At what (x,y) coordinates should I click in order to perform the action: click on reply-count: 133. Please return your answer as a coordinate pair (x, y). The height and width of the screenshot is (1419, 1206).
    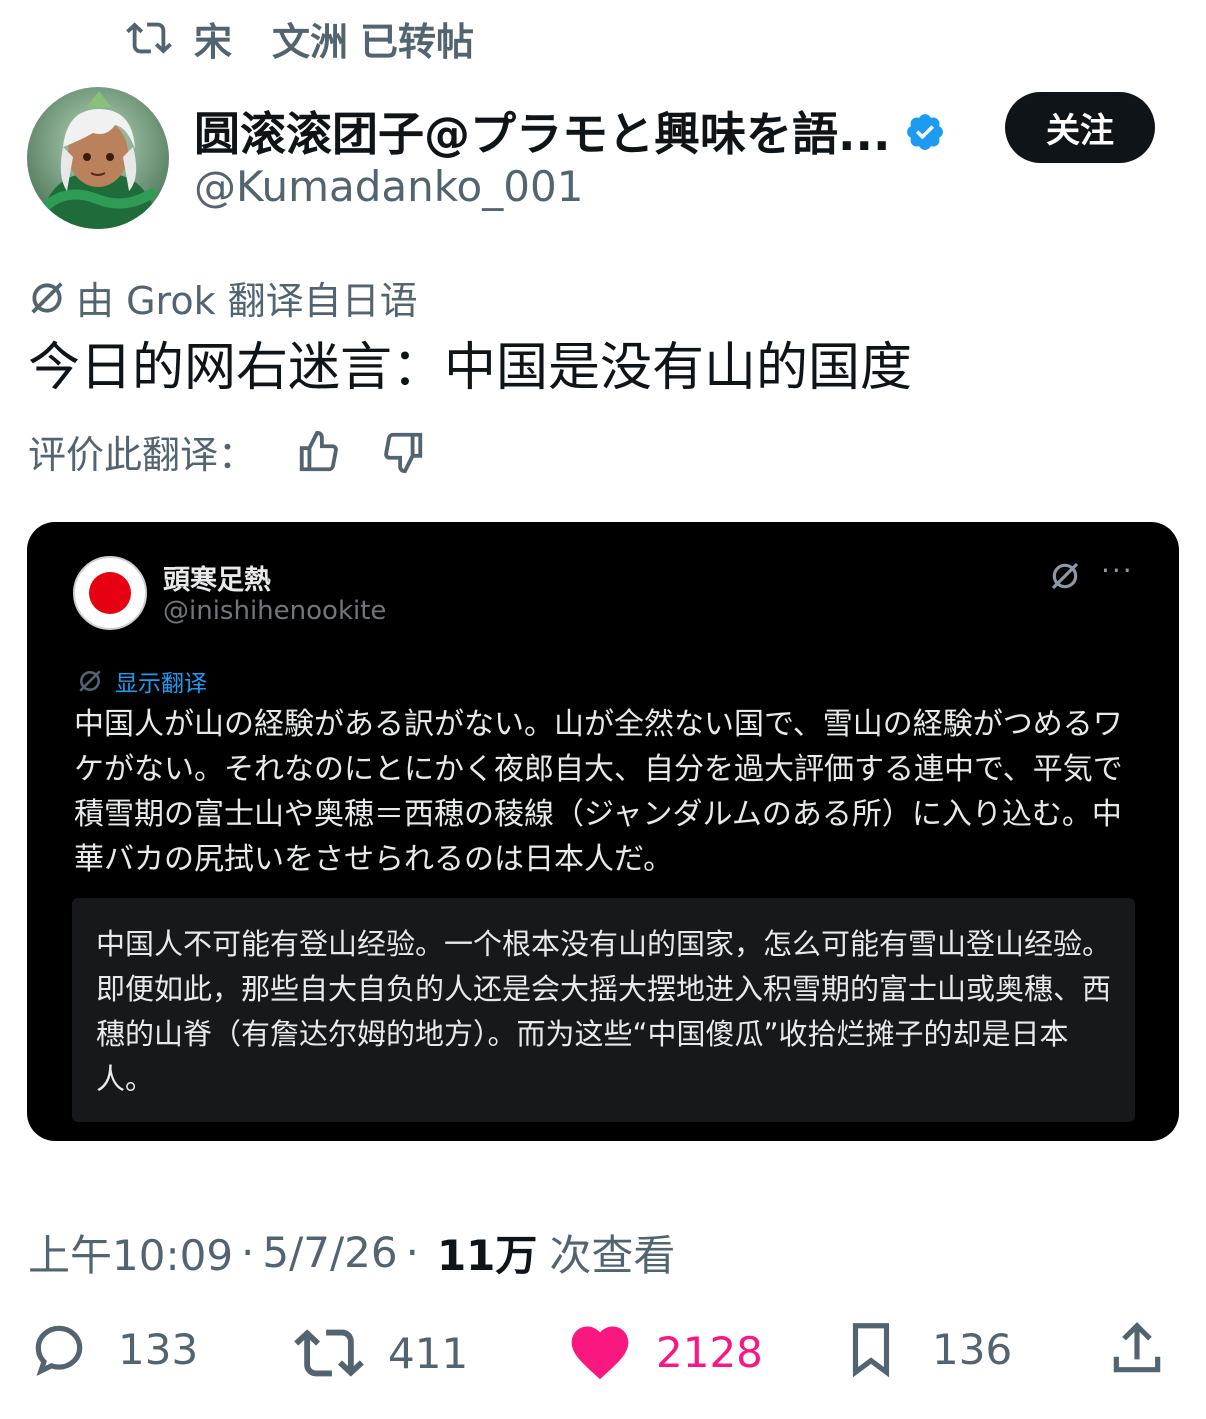
    Looking at the image, I should click on (158, 1349).